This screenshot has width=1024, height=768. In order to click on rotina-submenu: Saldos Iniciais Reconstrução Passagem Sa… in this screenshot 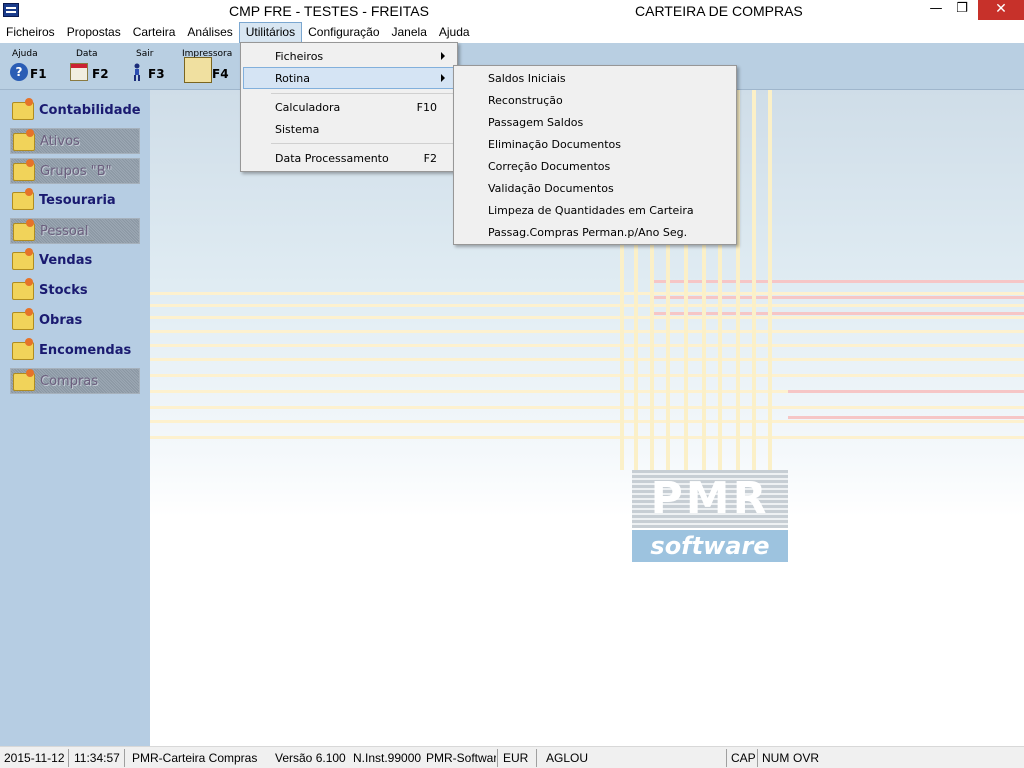, I will do `click(595, 155)`.